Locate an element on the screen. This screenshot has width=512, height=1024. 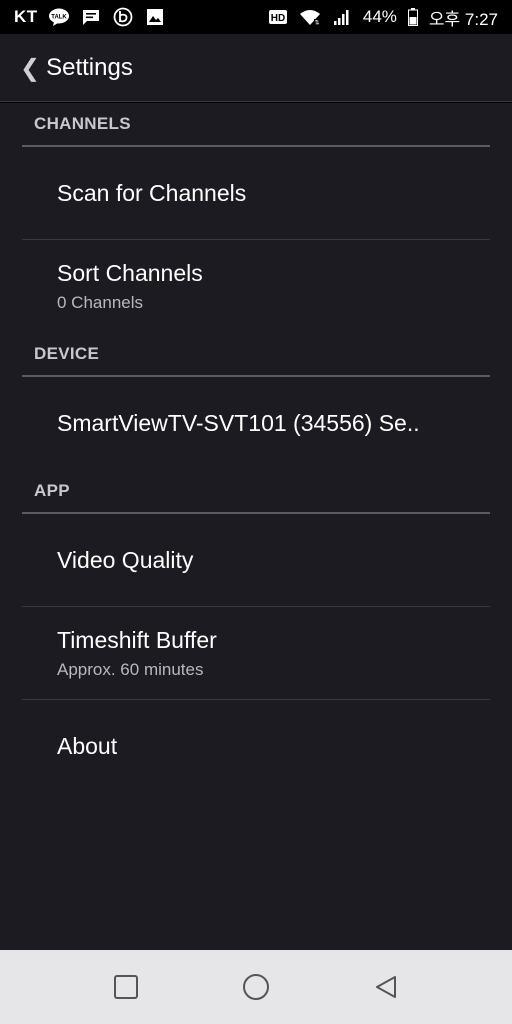
chevron-left-icon: ❮ is located at coordinates (30, 67).